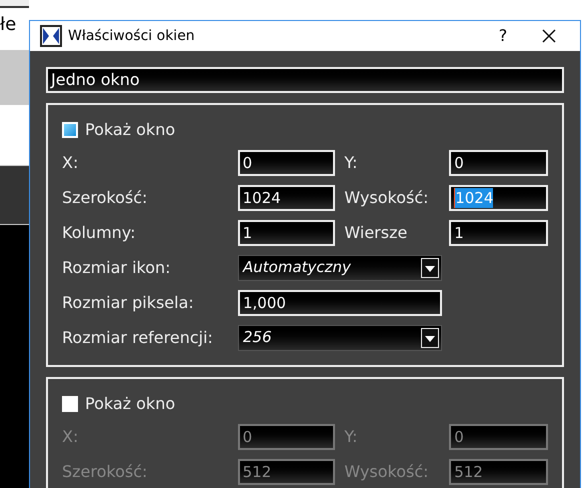  Describe the element at coordinates (117, 267) in the screenshot. I see `field-label: Rozmiar ikon:` at that location.